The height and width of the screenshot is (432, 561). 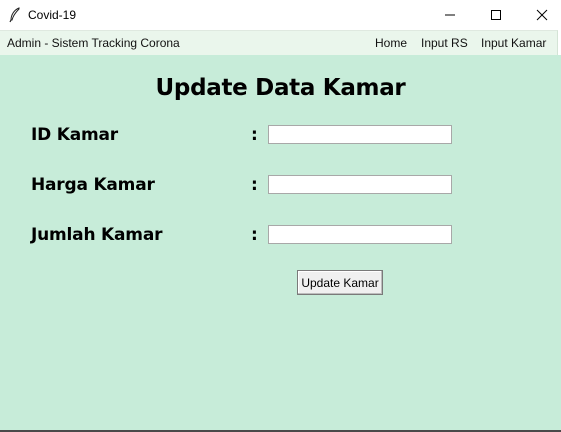 What do you see at coordinates (360, 234) in the screenshot?
I see `jumlah-kamar-input` at bounding box center [360, 234].